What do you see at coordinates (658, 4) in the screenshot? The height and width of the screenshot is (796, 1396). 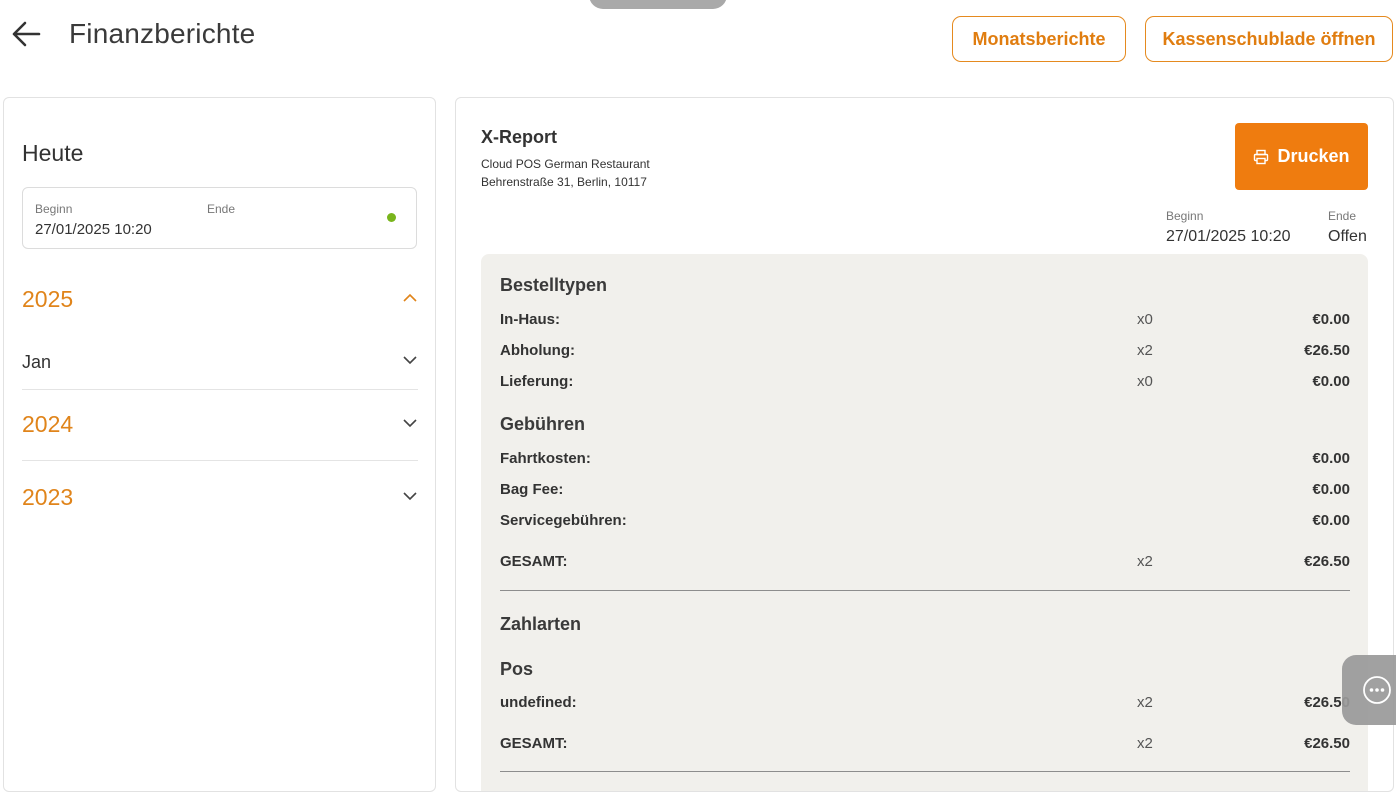 I see `top-notch` at bounding box center [658, 4].